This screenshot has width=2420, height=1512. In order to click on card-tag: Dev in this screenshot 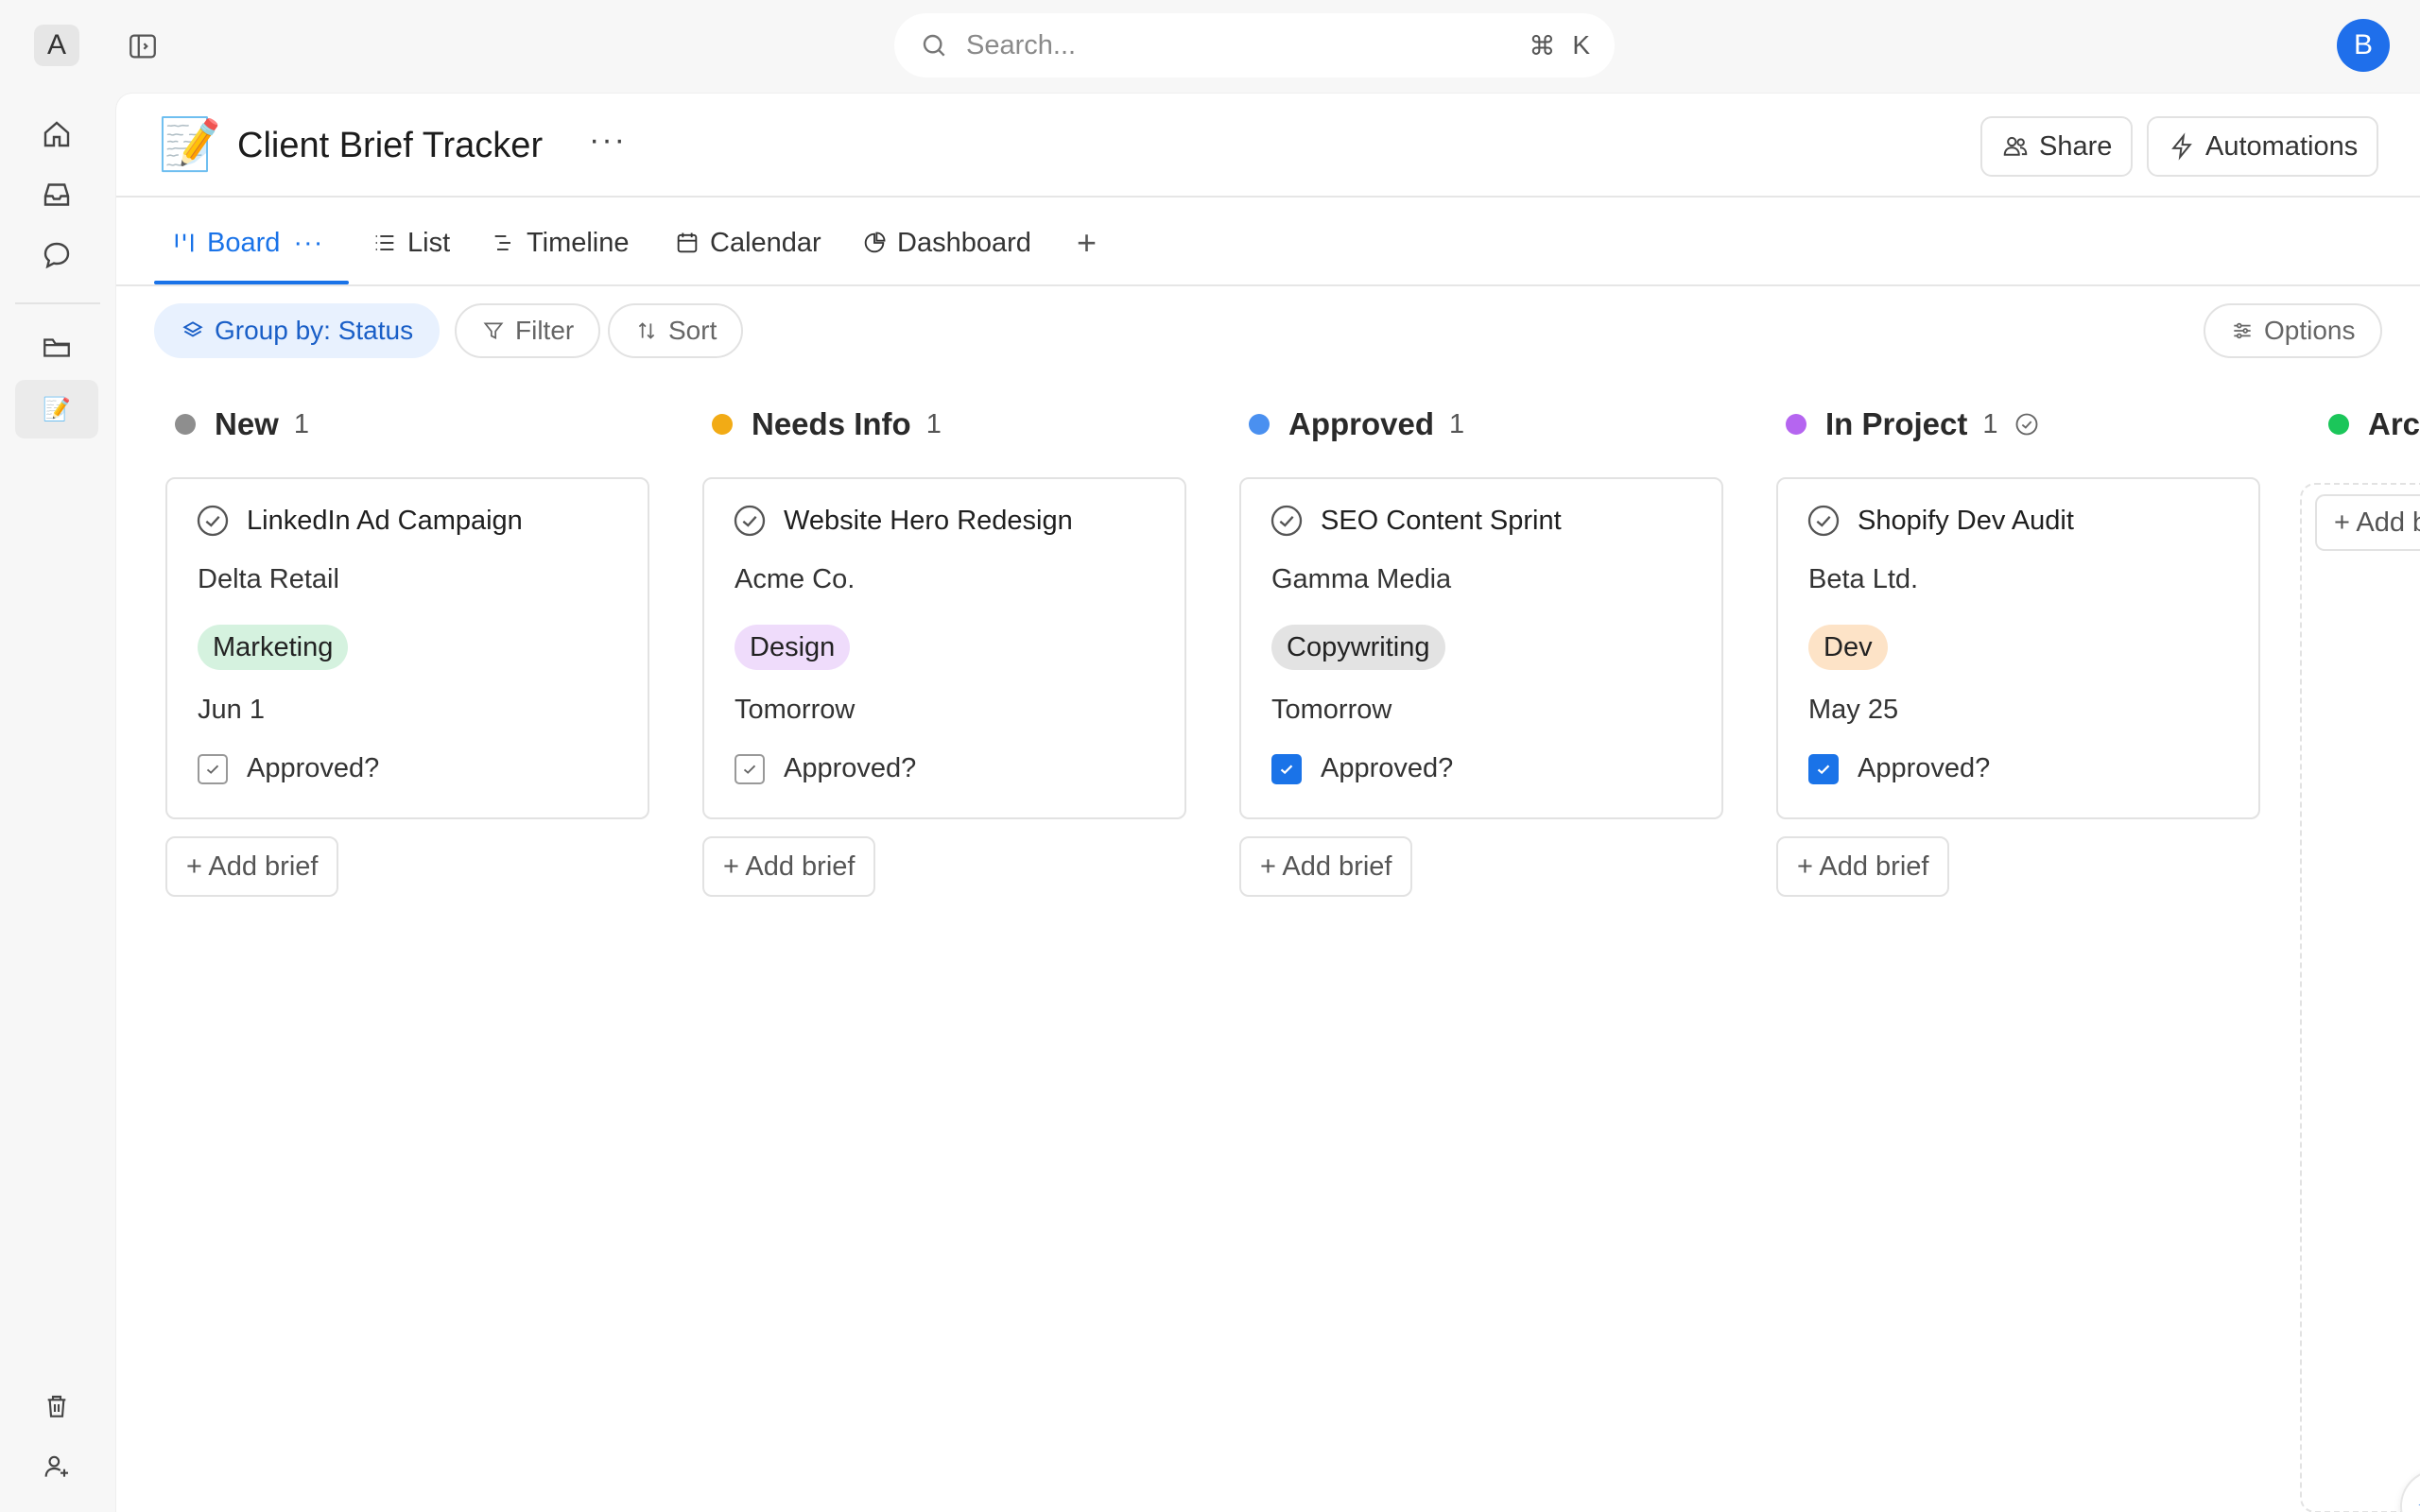, I will do `click(1848, 647)`.